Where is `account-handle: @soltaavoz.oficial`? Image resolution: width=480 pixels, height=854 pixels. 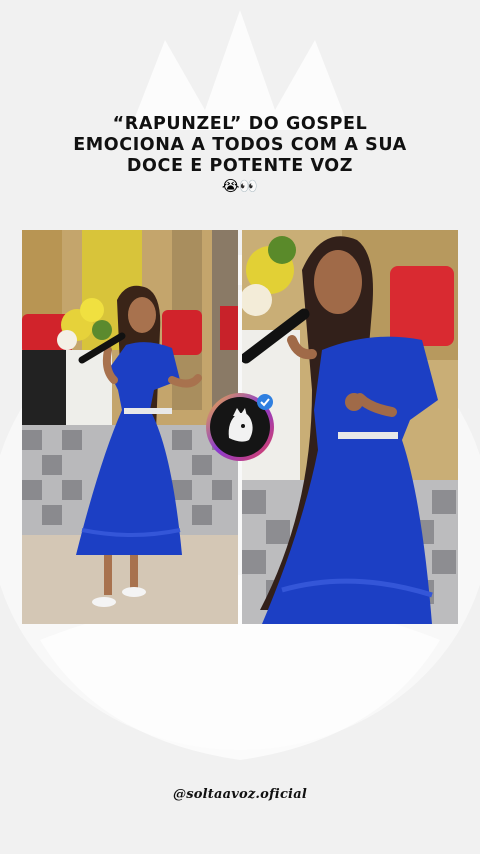
account-handle: @soltaavoz.oficial is located at coordinates (240, 794).